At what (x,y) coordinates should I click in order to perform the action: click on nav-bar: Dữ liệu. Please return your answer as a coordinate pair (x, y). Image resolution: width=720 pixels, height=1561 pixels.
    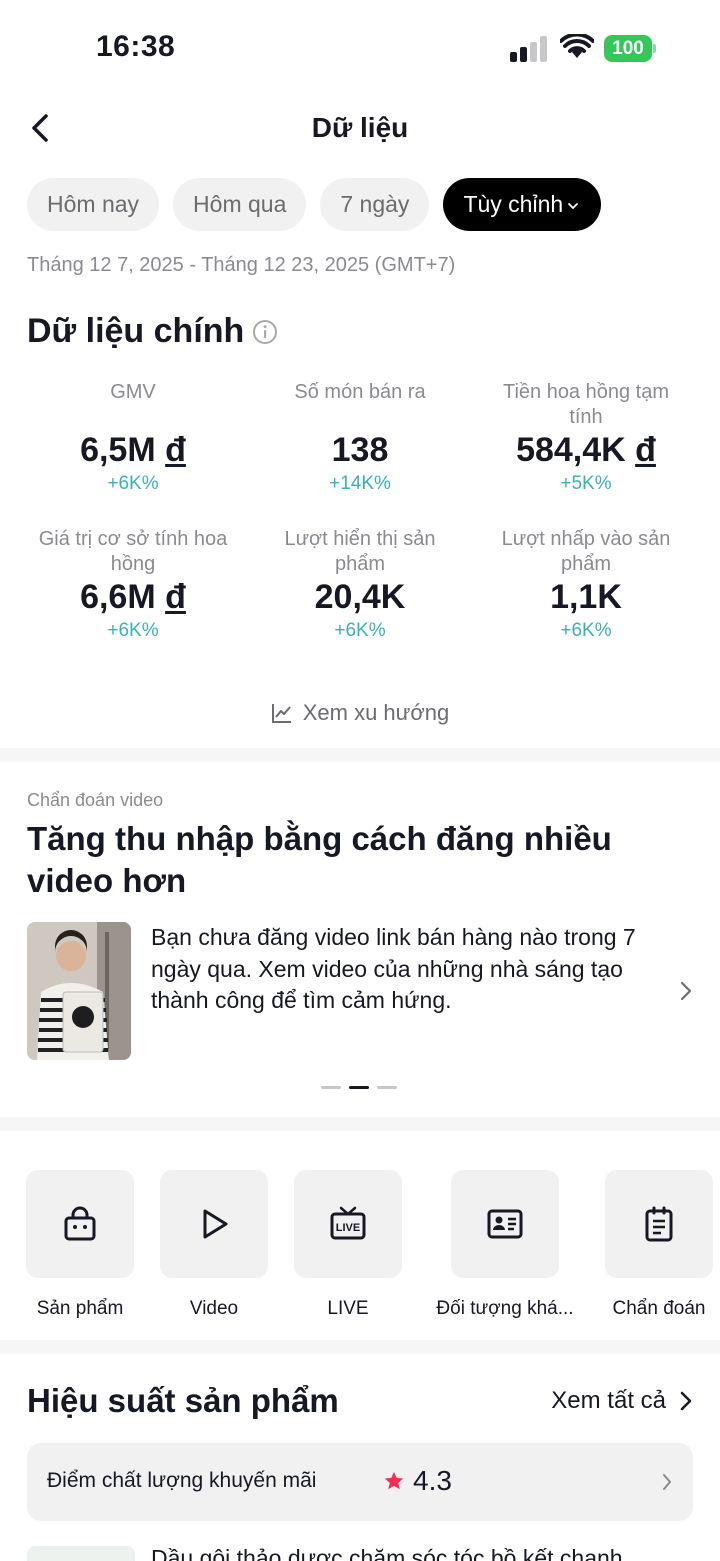
    Looking at the image, I should click on (360, 128).